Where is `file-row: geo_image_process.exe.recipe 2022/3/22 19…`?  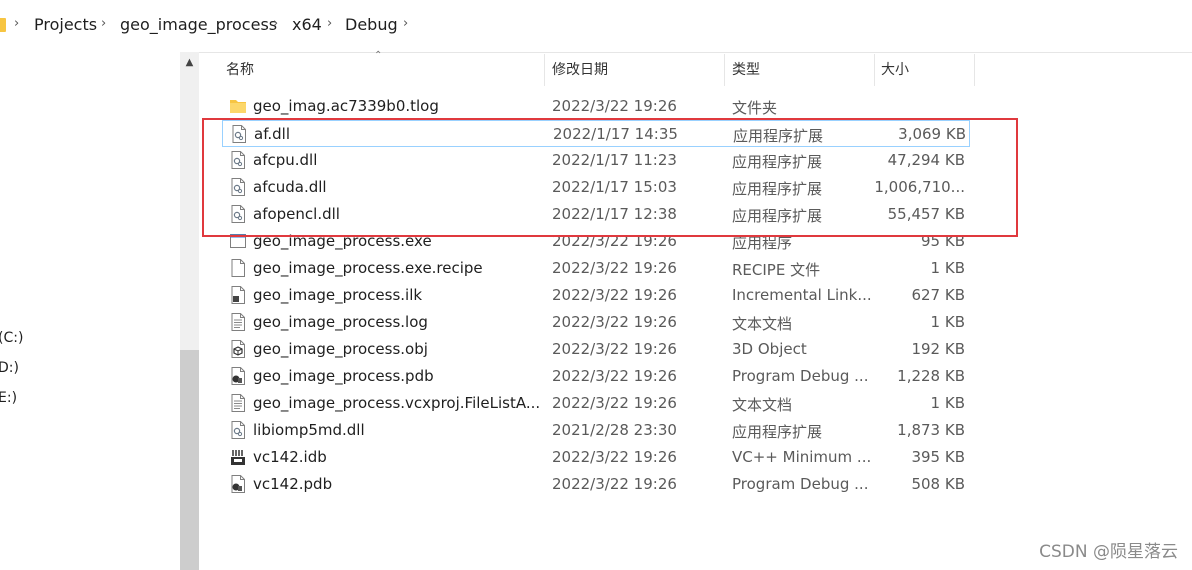
file-row: geo_image_process.exe.recipe 2022/3/22 19… is located at coordinates (596, 268).